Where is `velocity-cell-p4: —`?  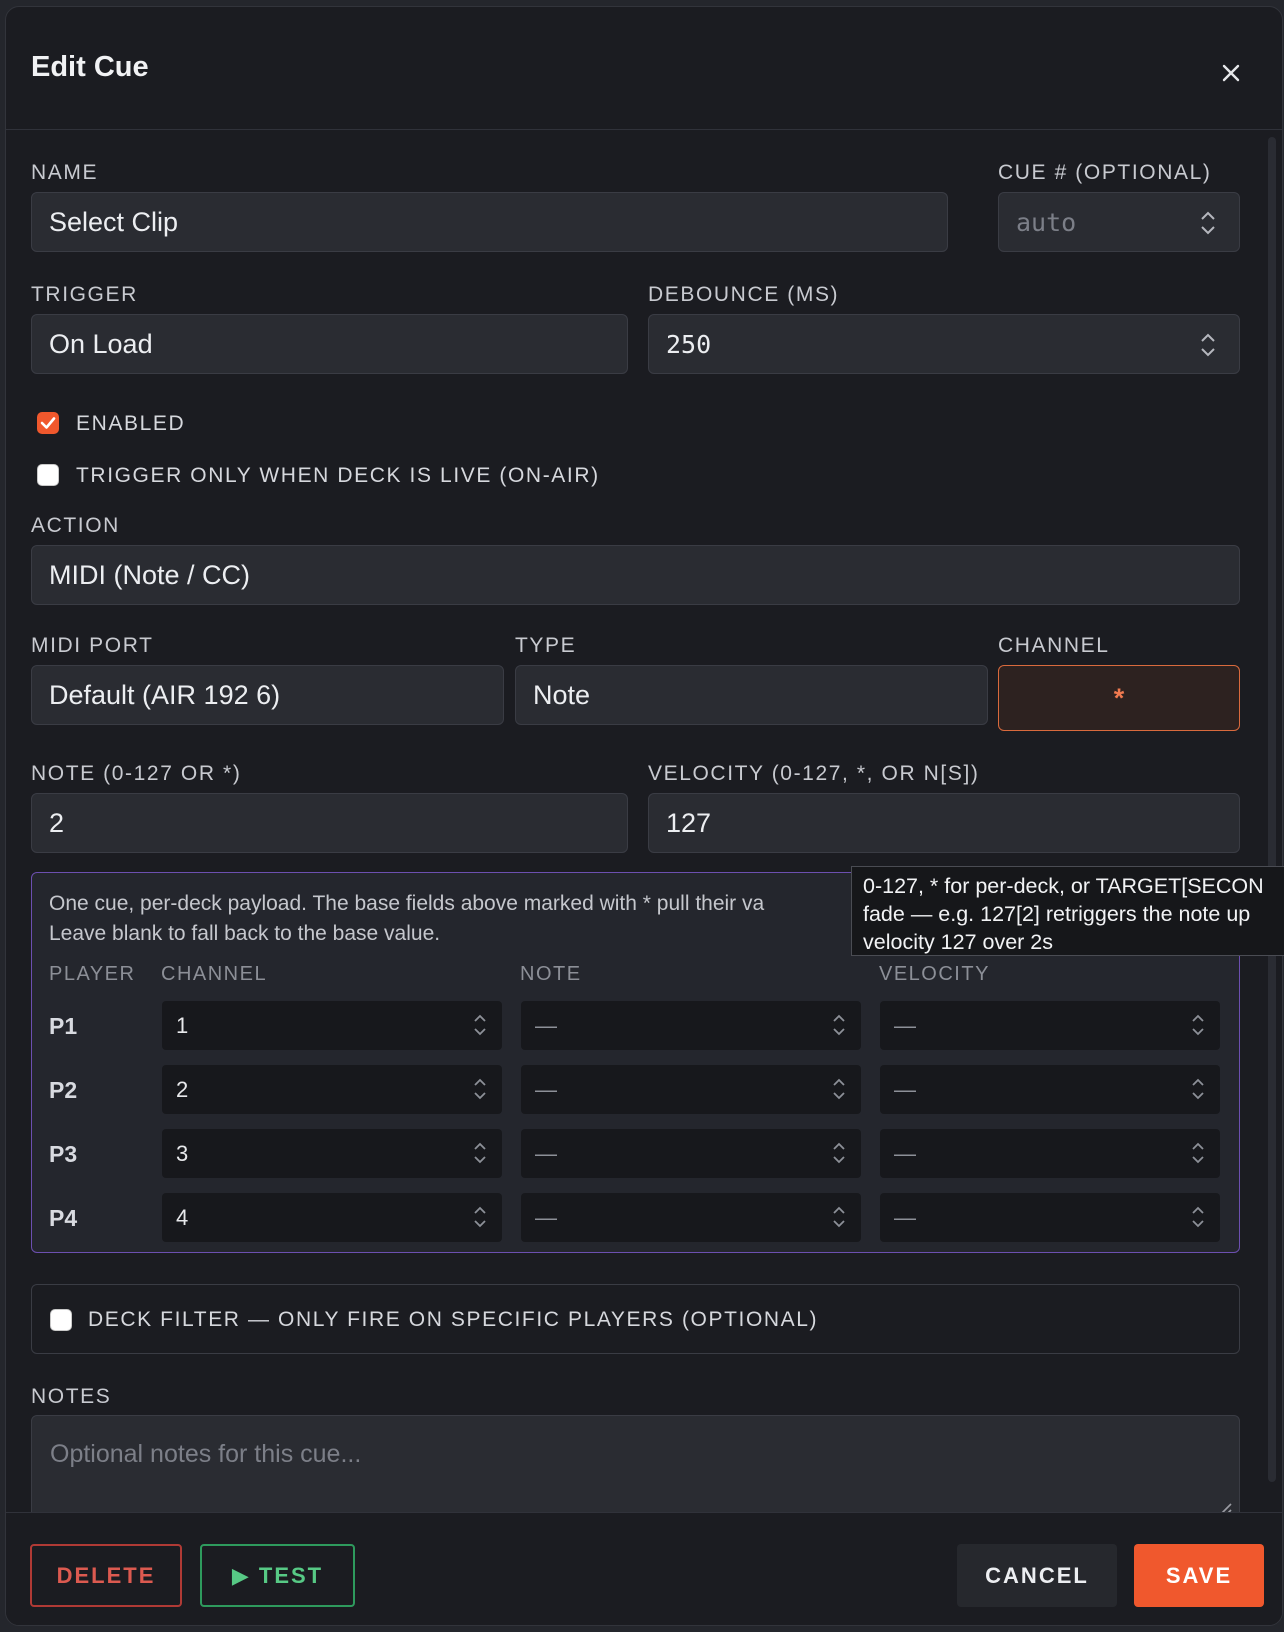 velocity-cell-p4: — is located at coordinates (1050, 1217).